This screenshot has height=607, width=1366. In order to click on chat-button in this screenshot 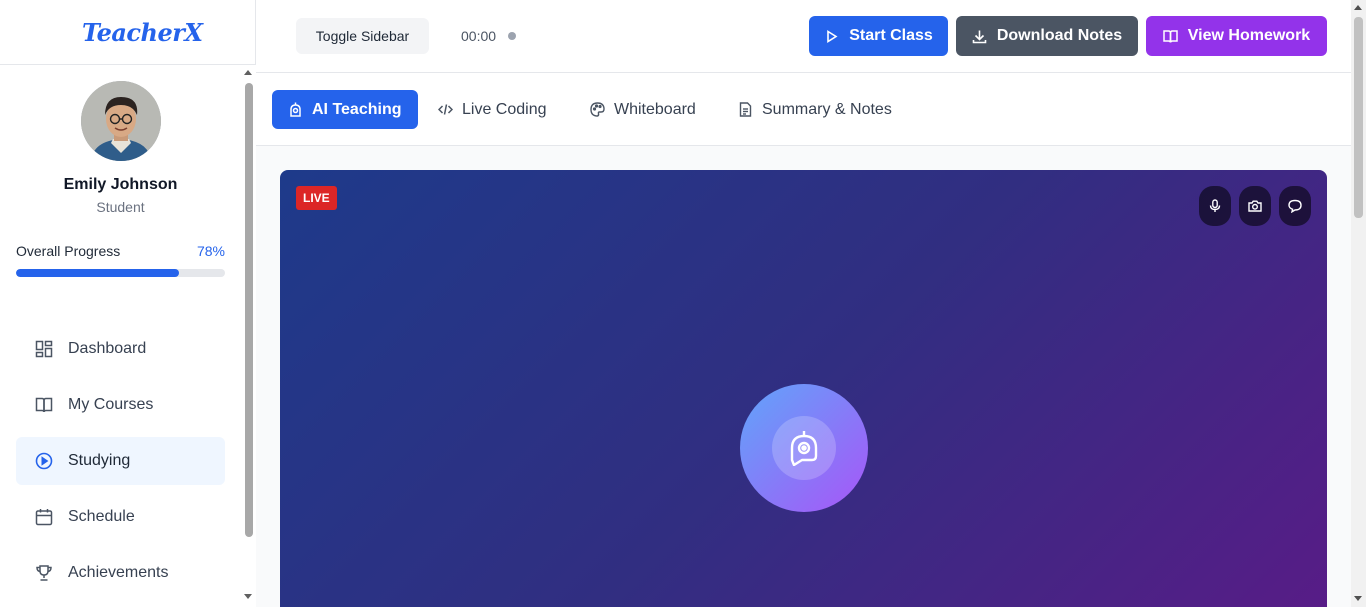, I will do `click(1295, 206)`.